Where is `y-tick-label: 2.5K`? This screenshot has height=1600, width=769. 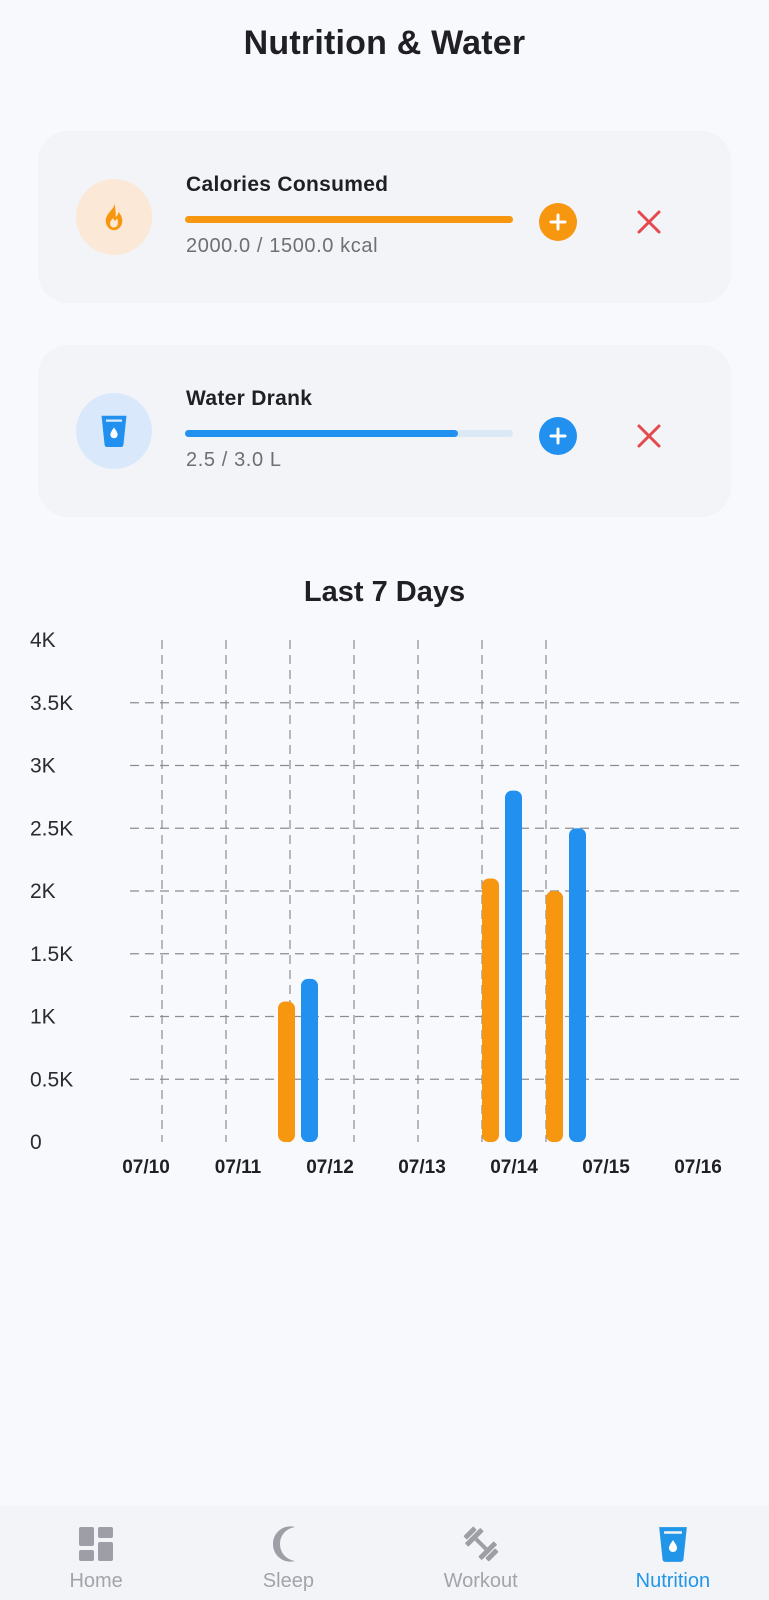
y-tick-label: 2.5K is located at coordinates (51, 828).